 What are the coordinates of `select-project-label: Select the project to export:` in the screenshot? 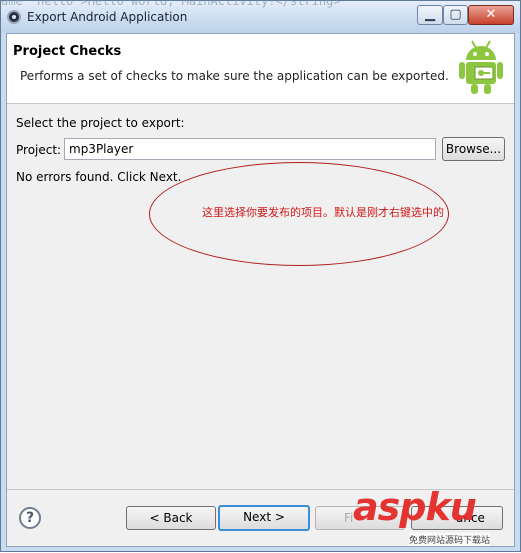 It's located at (100, 123).